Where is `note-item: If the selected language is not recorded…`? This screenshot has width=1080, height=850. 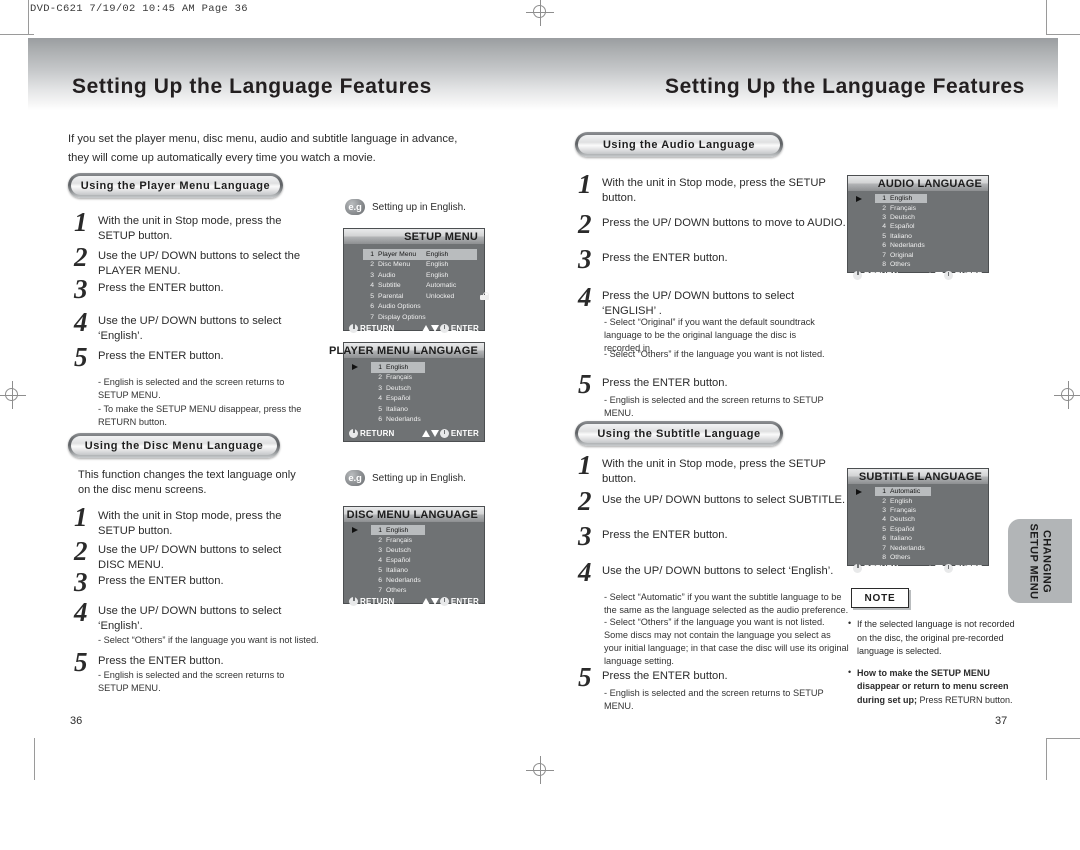 note-item: If the selected language is not recorded… is located at coordinates (933, 638).